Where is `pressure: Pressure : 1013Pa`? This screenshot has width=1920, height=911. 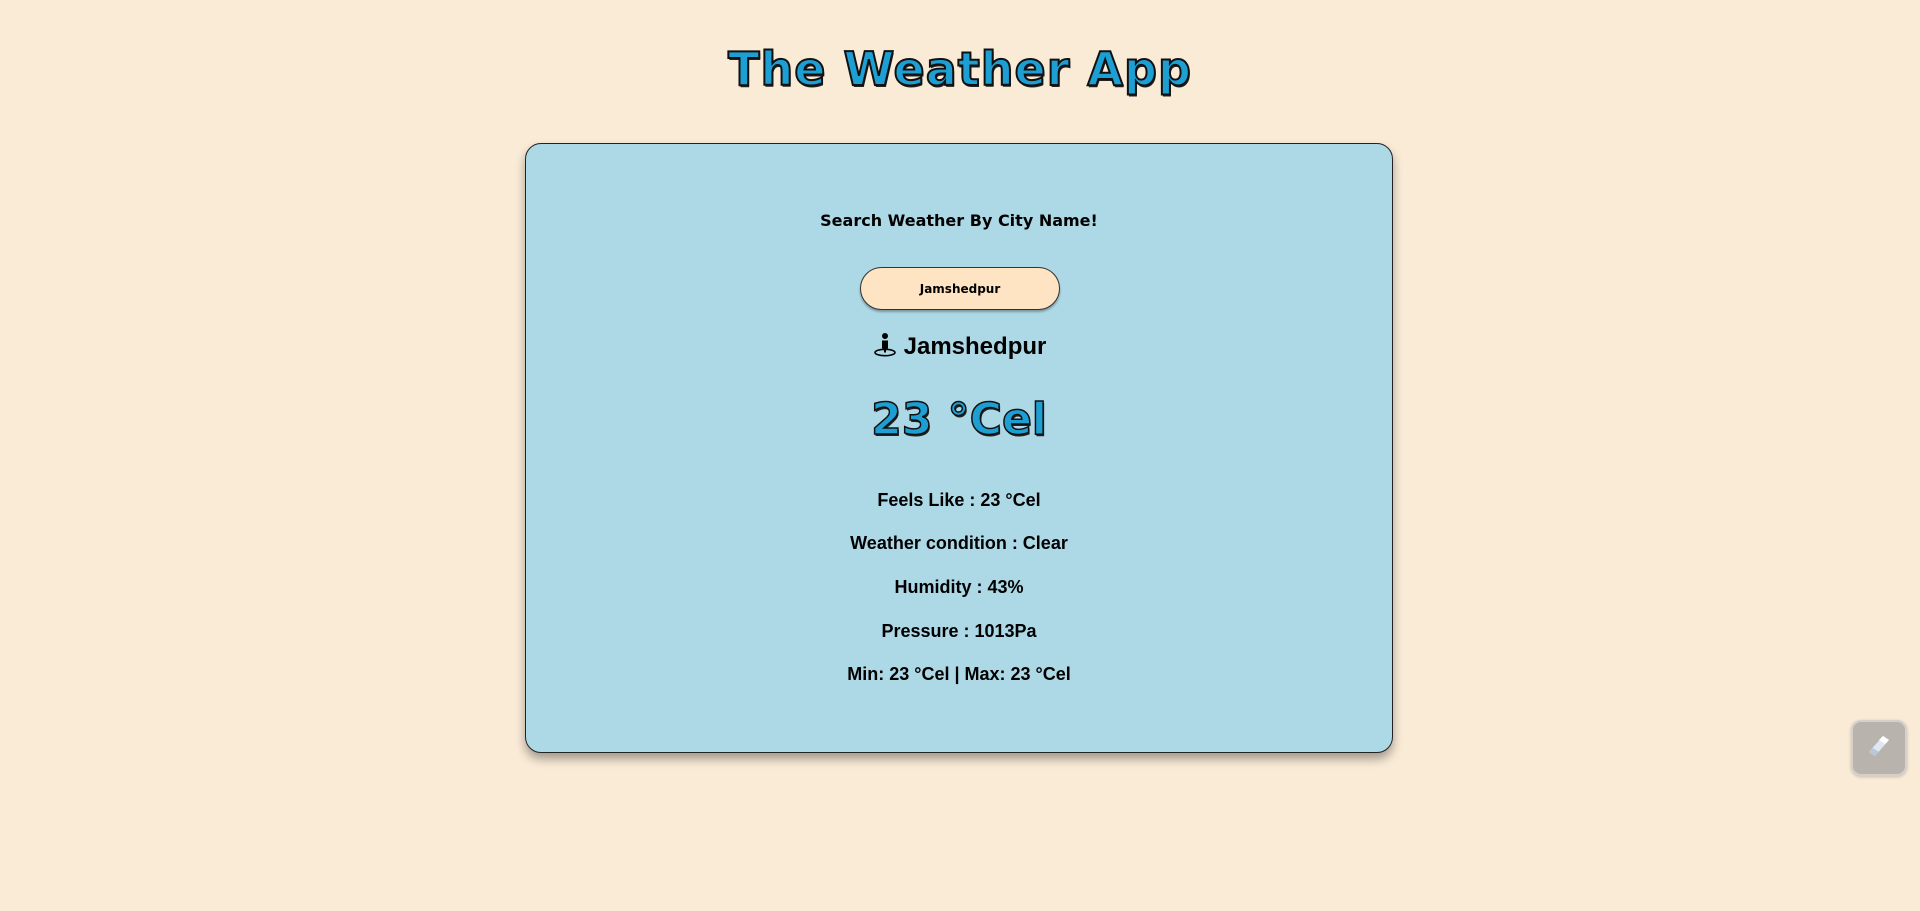
pressure: Pressure : 1013Pa is located at coordinates (959, 631).